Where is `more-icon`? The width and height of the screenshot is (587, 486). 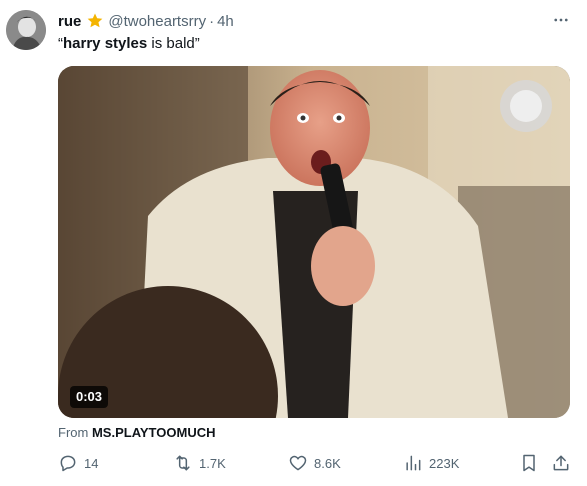
more-icon is located at coordinates (561, 20).